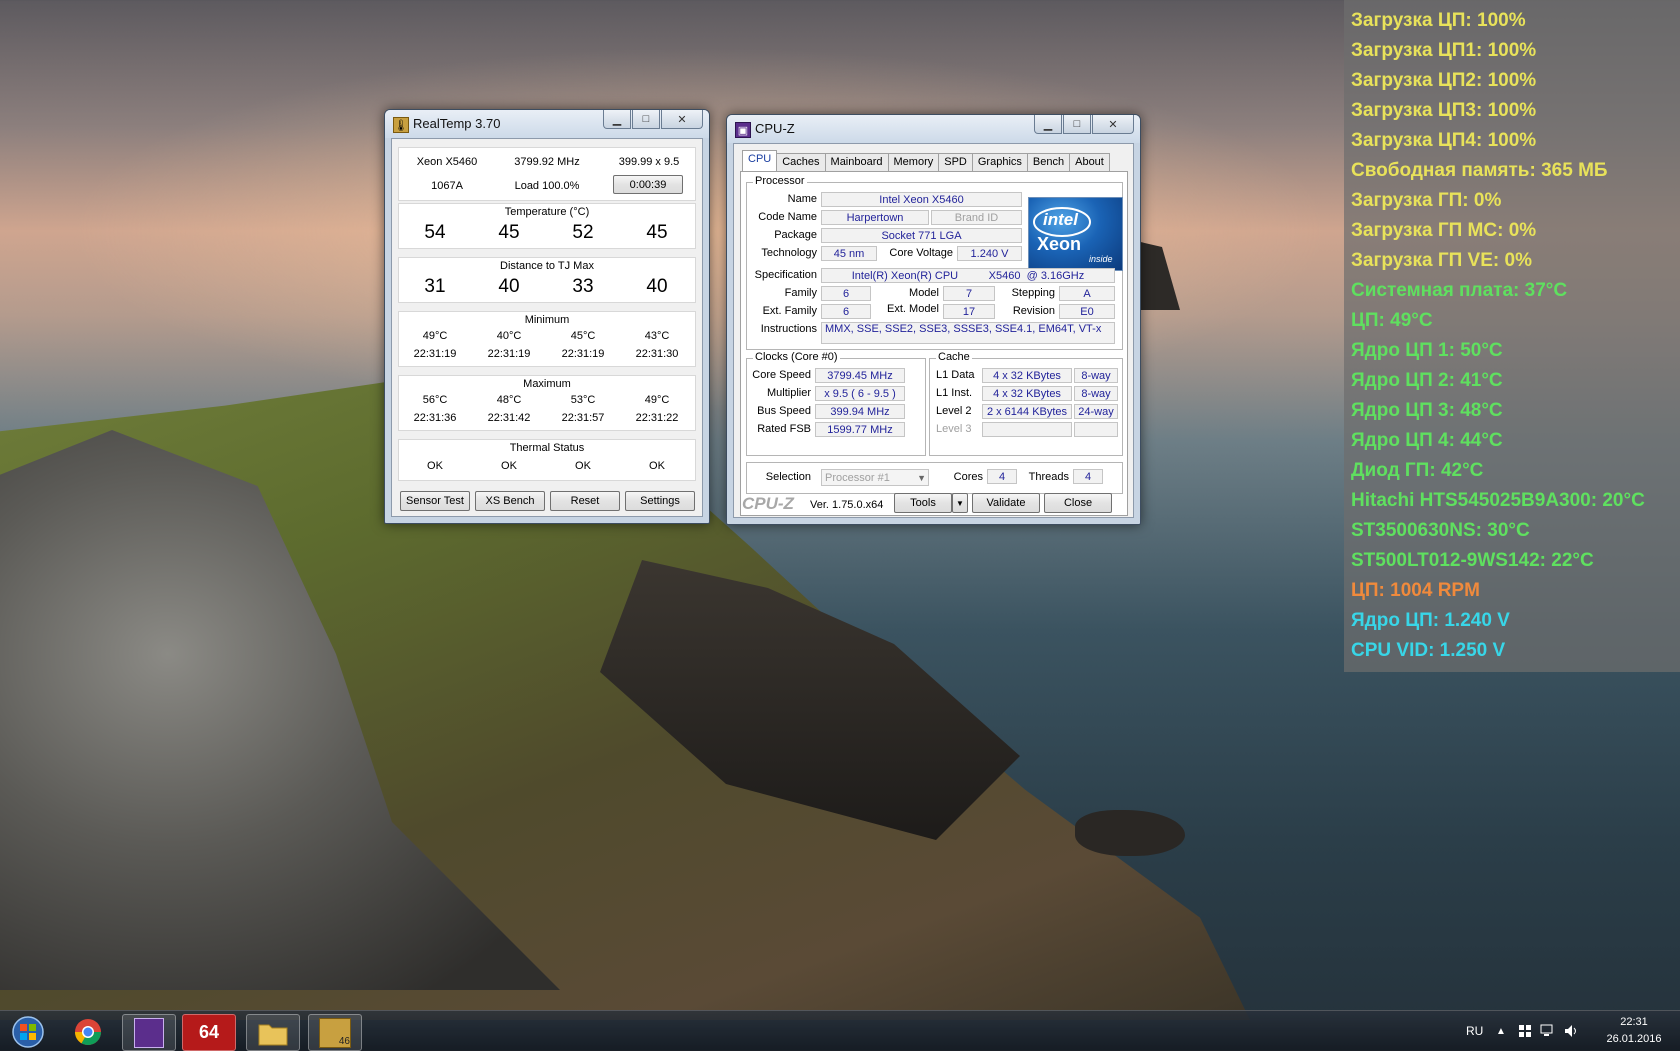  What do you see at coordinates (1002, 476) in the screenshot?
I see `cores-value: 4` at bounding box center [1002, 476].